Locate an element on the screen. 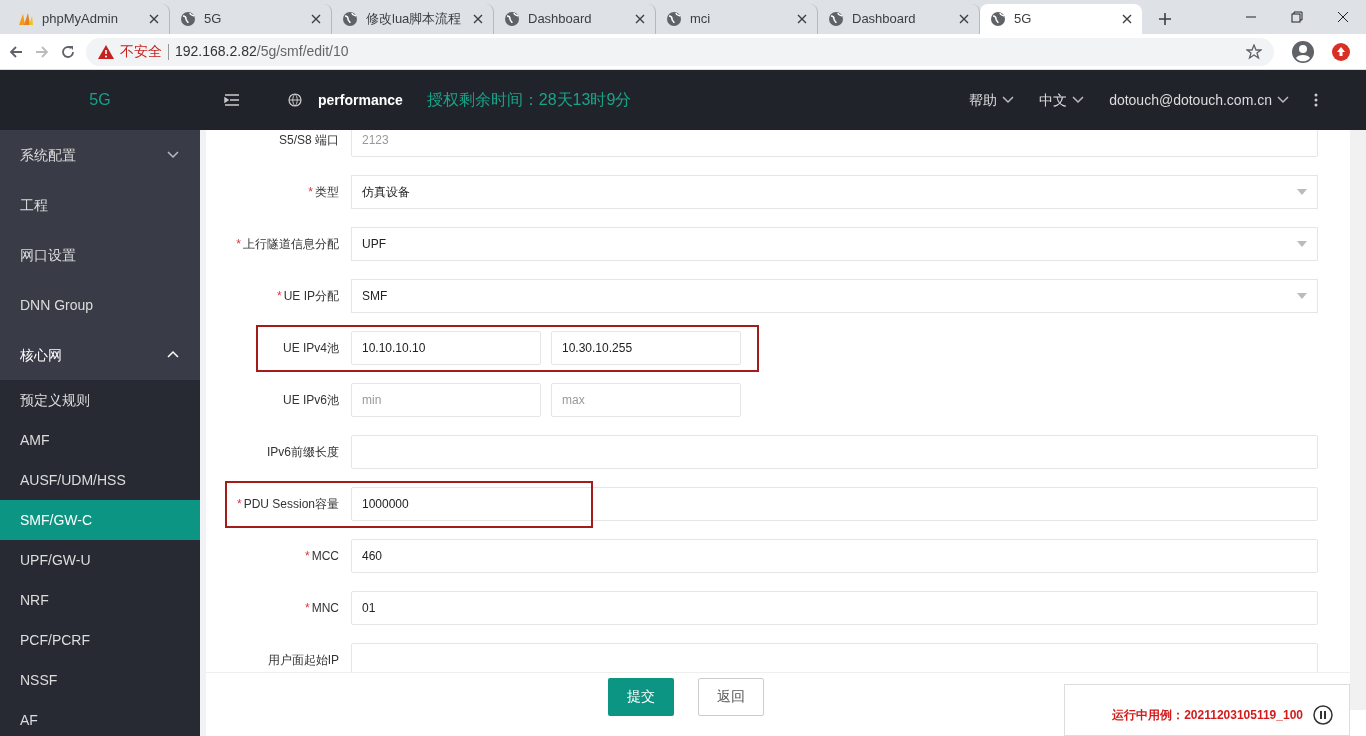 The width and height of the screenshot is (1366, 736). reload-icon is located at coordinates (68, 51).